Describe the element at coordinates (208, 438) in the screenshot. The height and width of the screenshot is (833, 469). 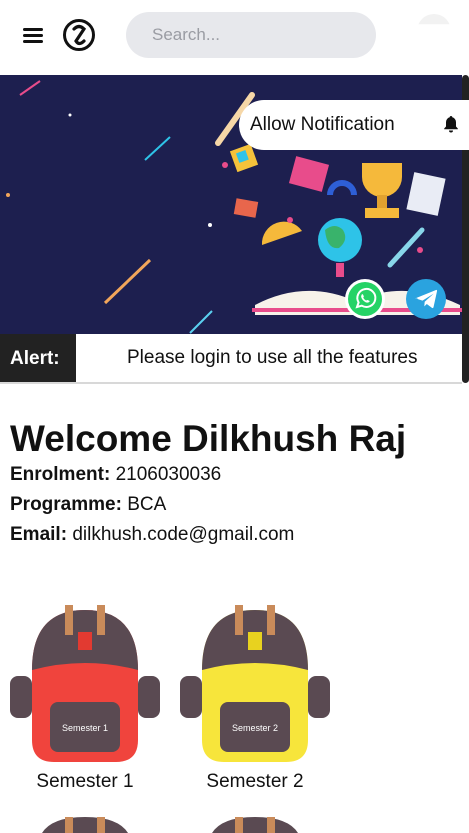
I see `welcome-heading: Welcome Dilkhush Raj` at that location.